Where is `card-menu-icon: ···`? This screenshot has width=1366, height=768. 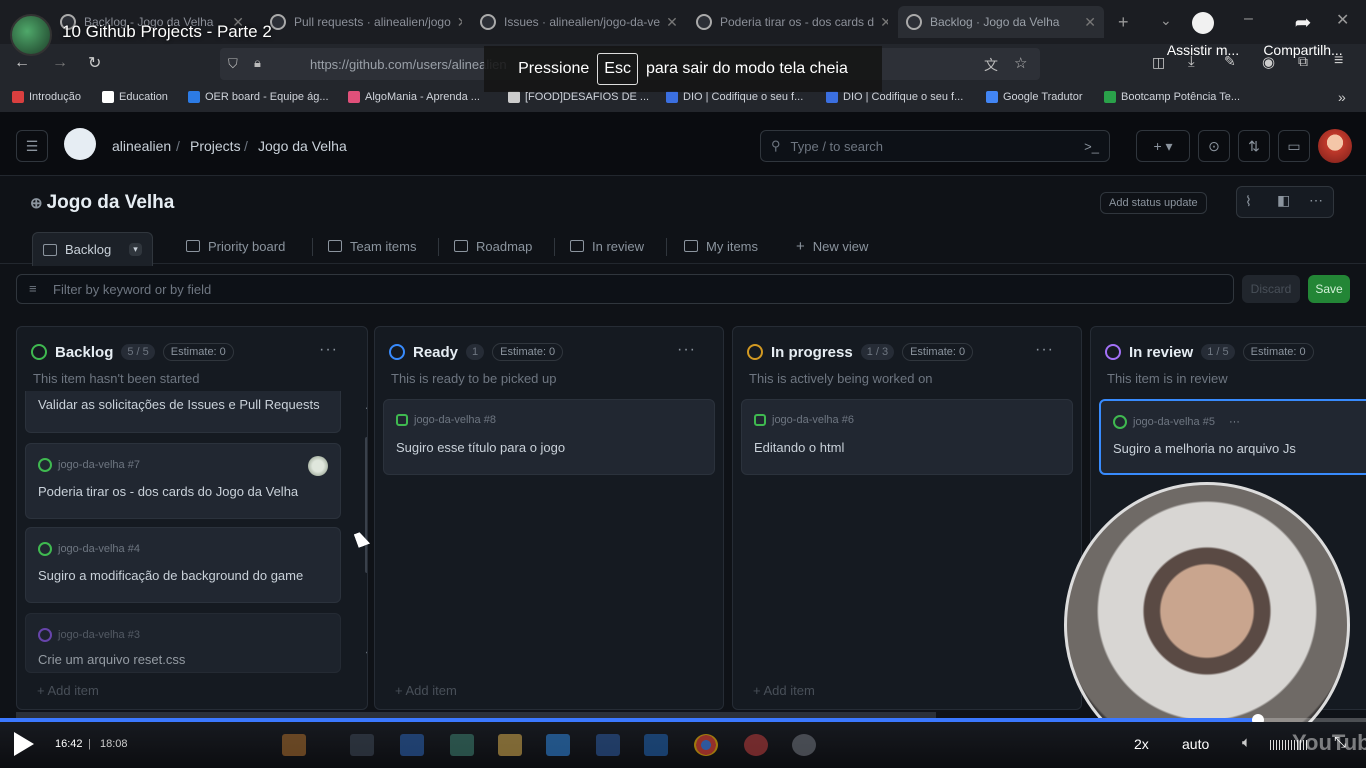 card-menu-icon: ··· is located at coordinates (1234, 422).